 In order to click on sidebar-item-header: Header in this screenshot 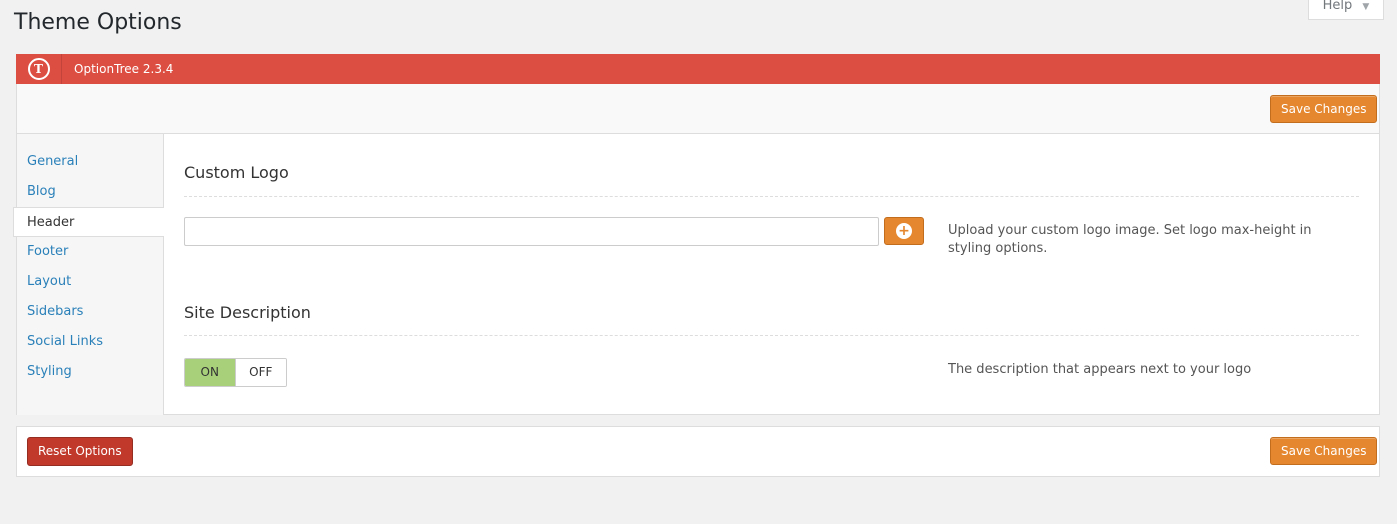, I will do `click(88, 222)`.